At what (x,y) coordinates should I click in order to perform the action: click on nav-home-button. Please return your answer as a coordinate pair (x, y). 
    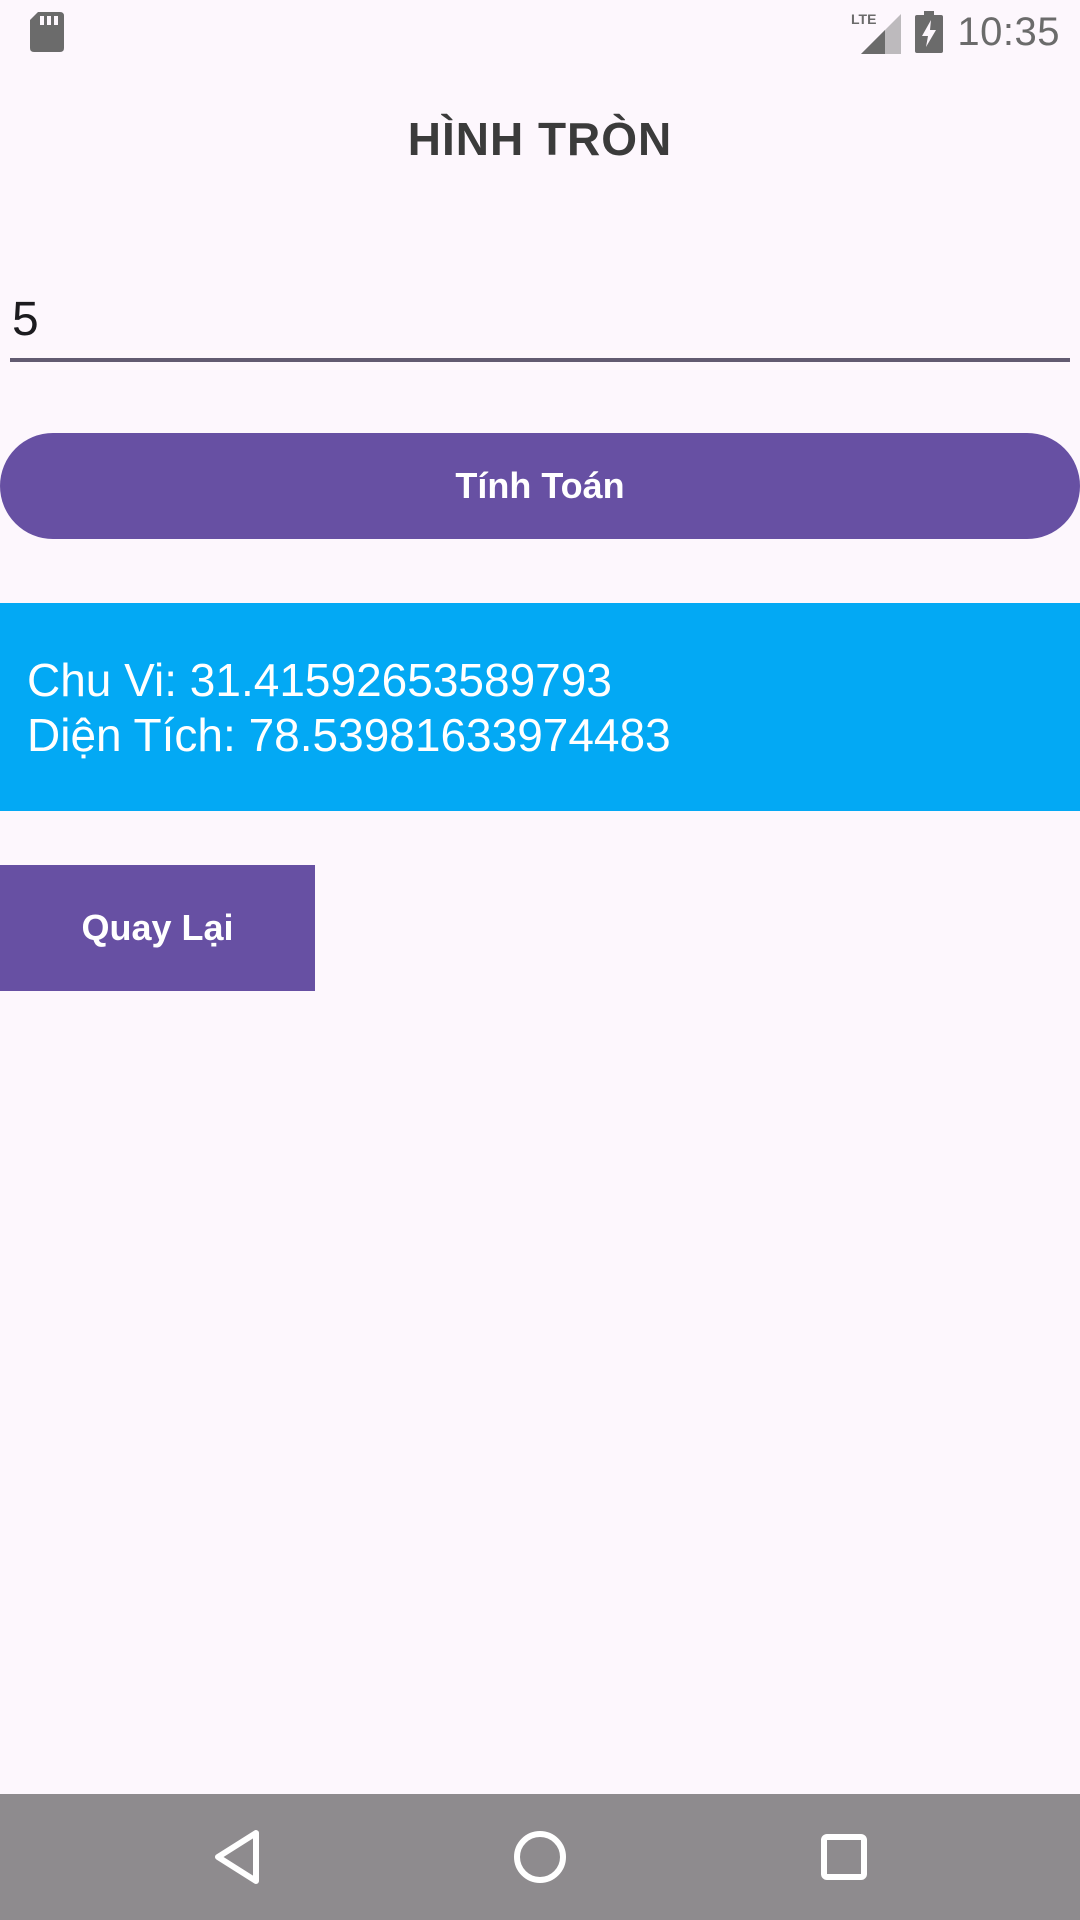
    Looking at the image, I should click on (540, 1857).